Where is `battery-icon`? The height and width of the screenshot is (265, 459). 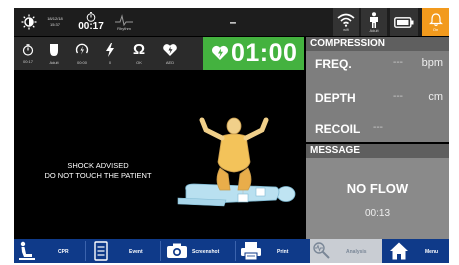
battery-icon is located at coordinates (404, 22).